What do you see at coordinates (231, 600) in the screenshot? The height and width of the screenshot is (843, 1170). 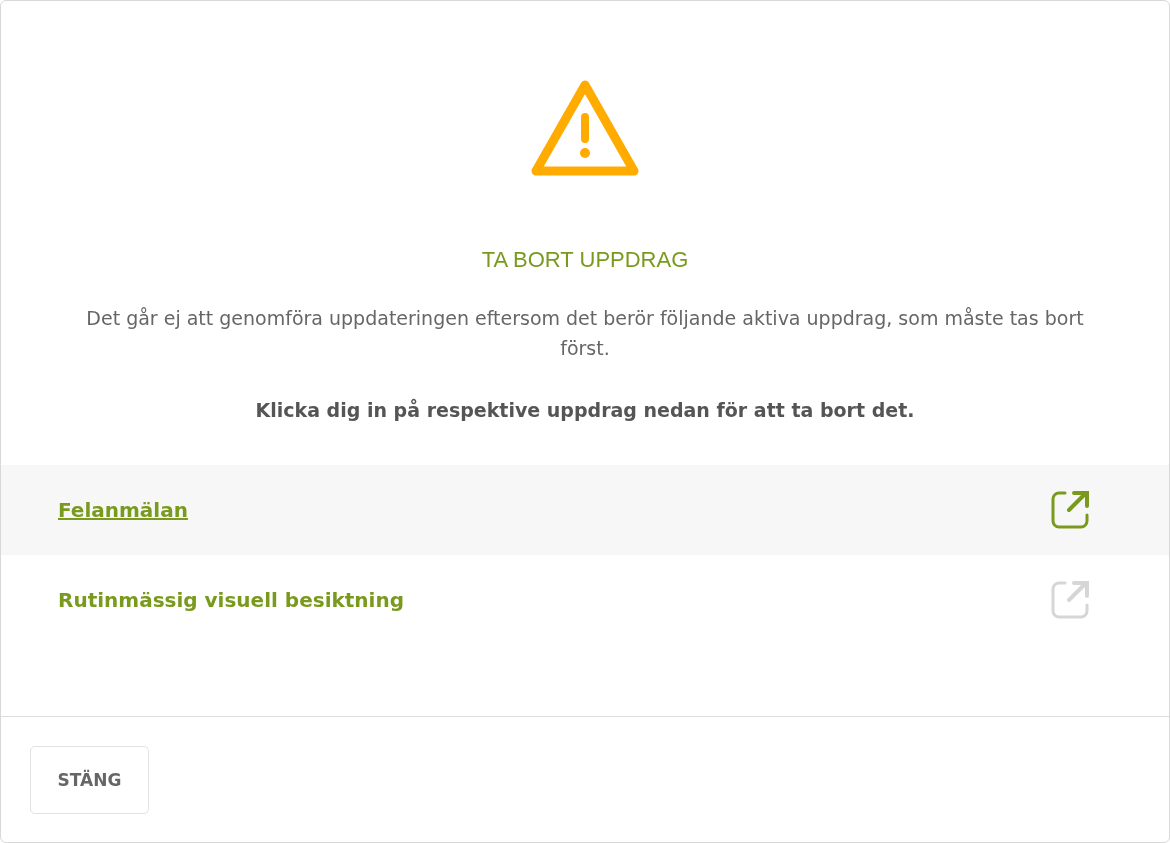 I see `task-link: Rutinmässig visuell besiktning` at bounding box center [231, 600].